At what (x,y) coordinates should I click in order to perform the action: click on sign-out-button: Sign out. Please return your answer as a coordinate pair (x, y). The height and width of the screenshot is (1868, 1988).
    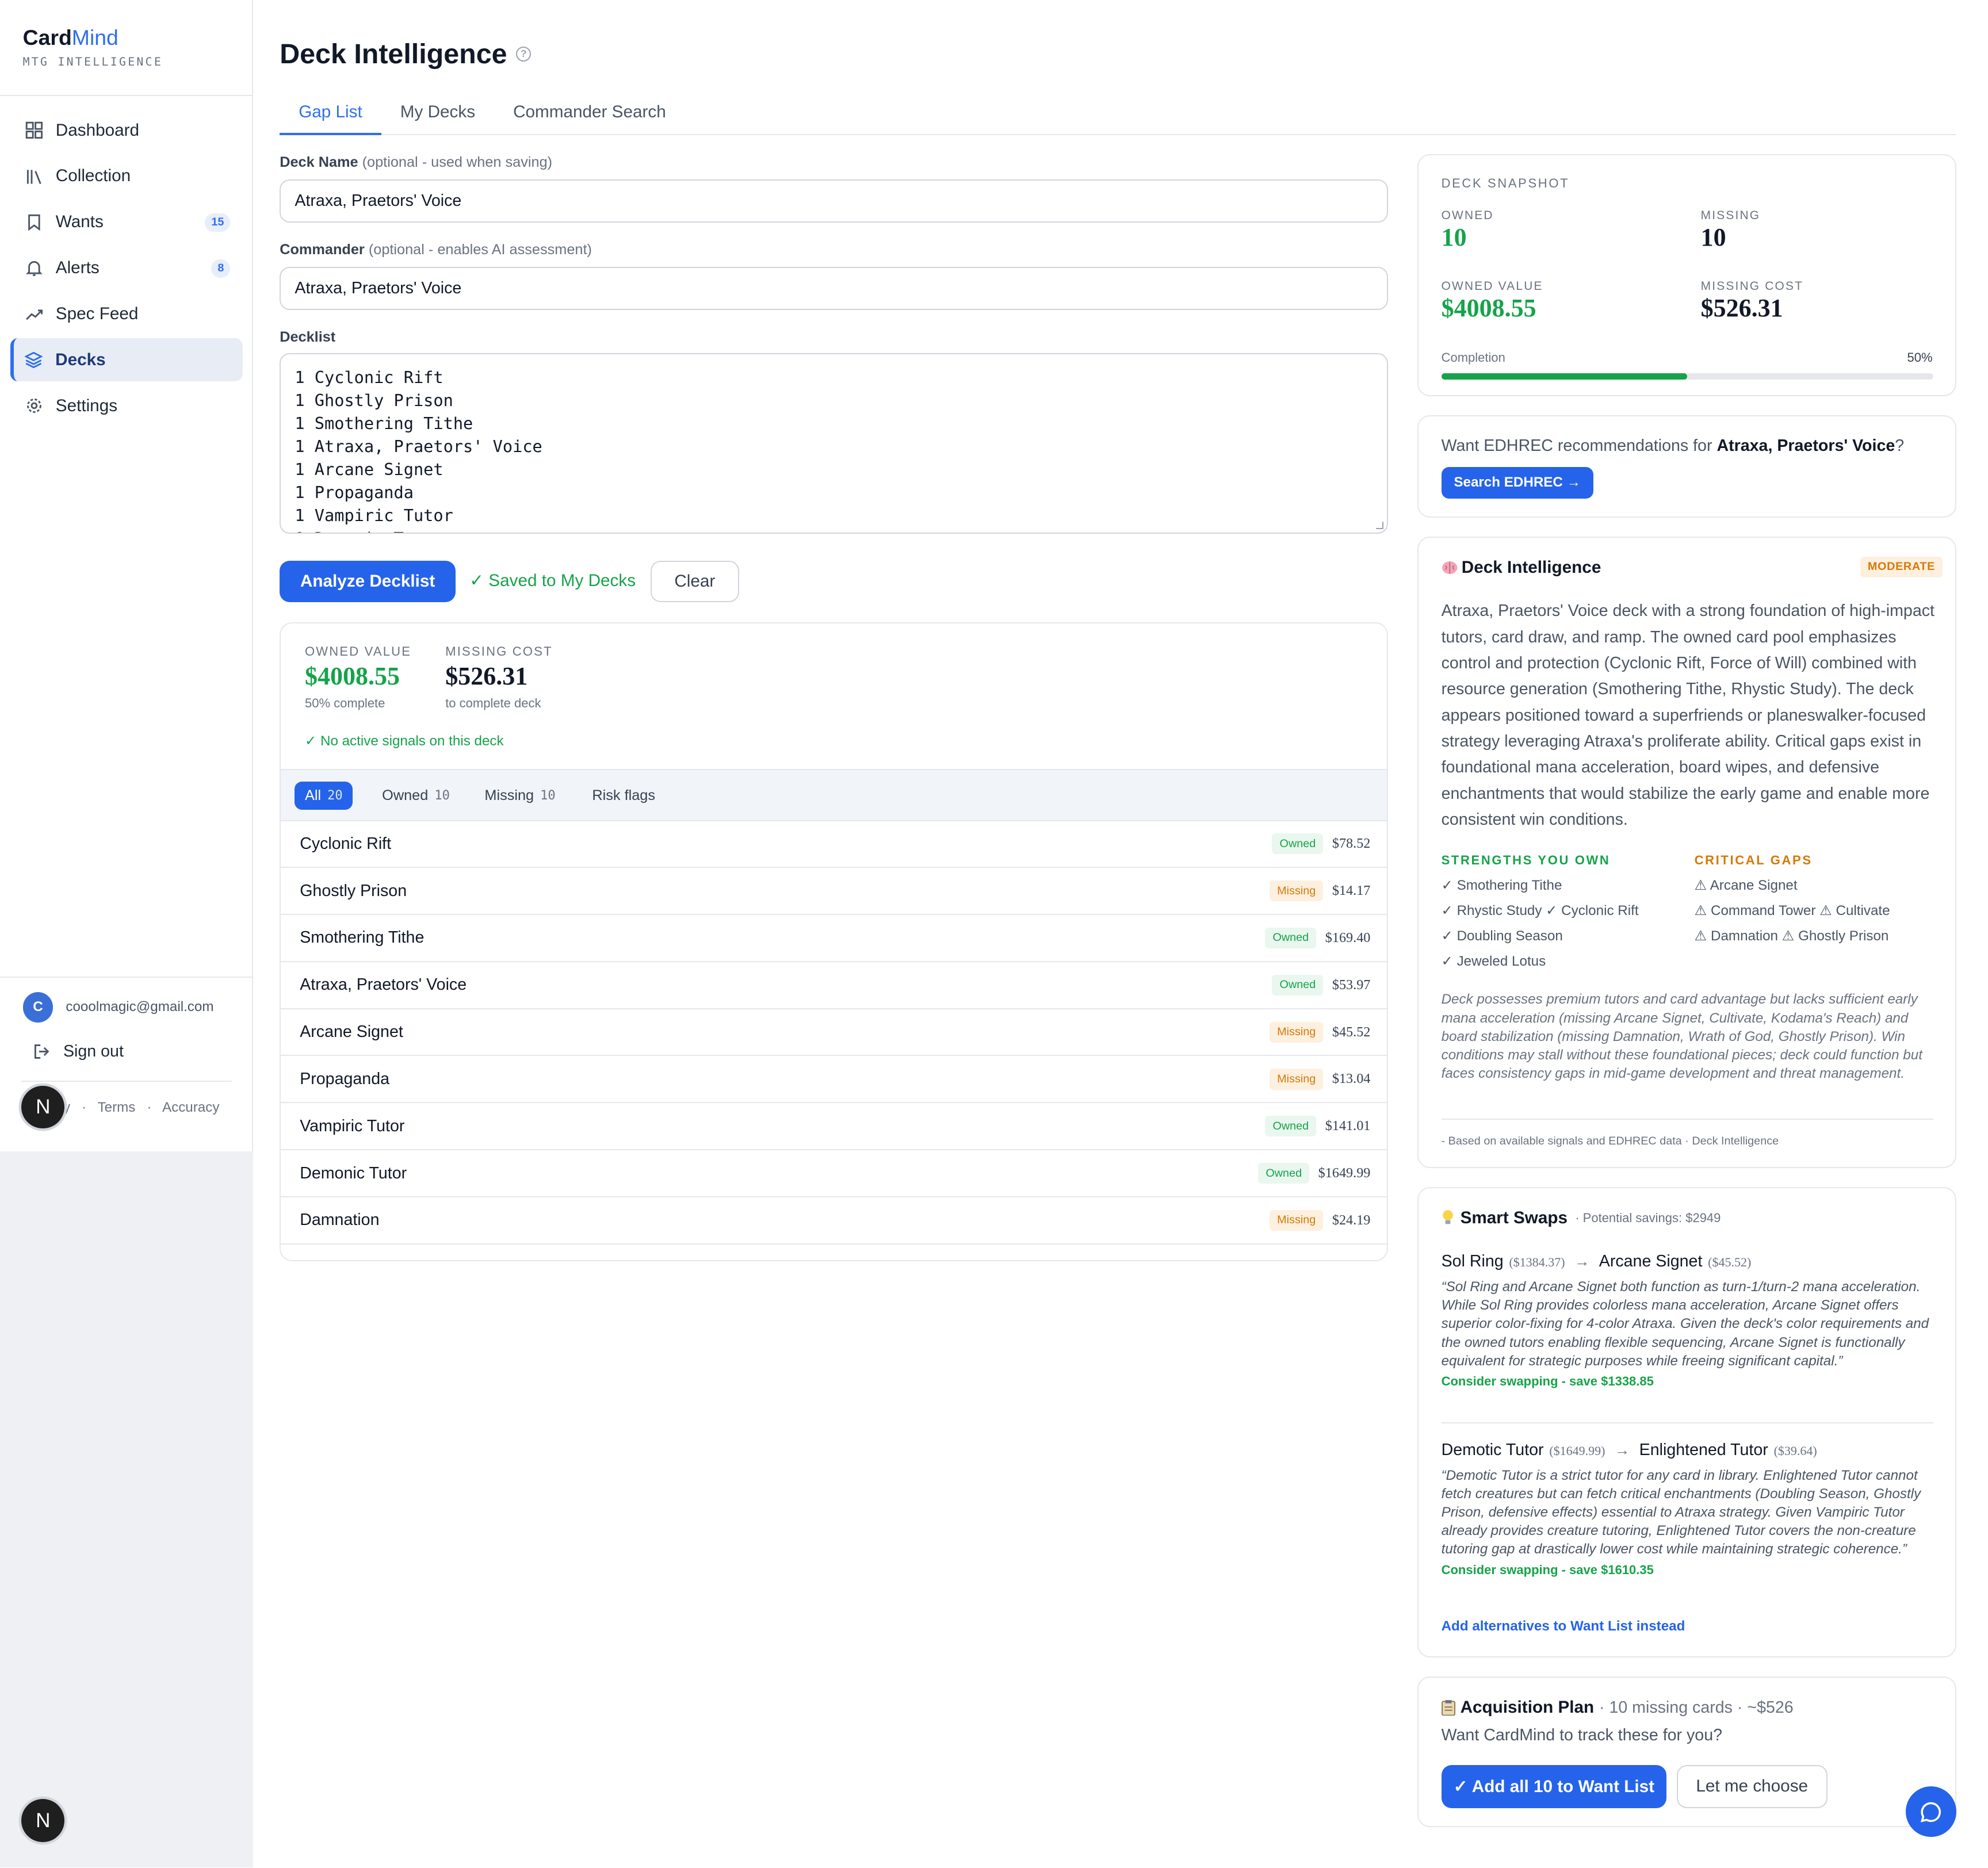
    Looking at the image, I should click on (77, 1051).